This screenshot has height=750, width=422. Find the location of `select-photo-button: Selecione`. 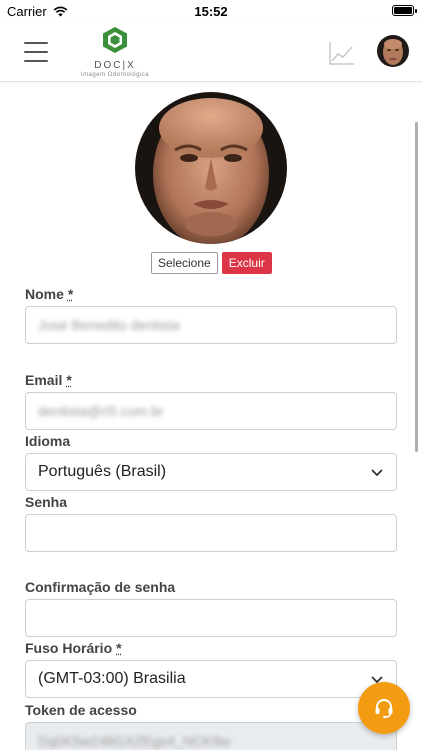

select-photo-button: Selecione is located at coordinates (184, 263).